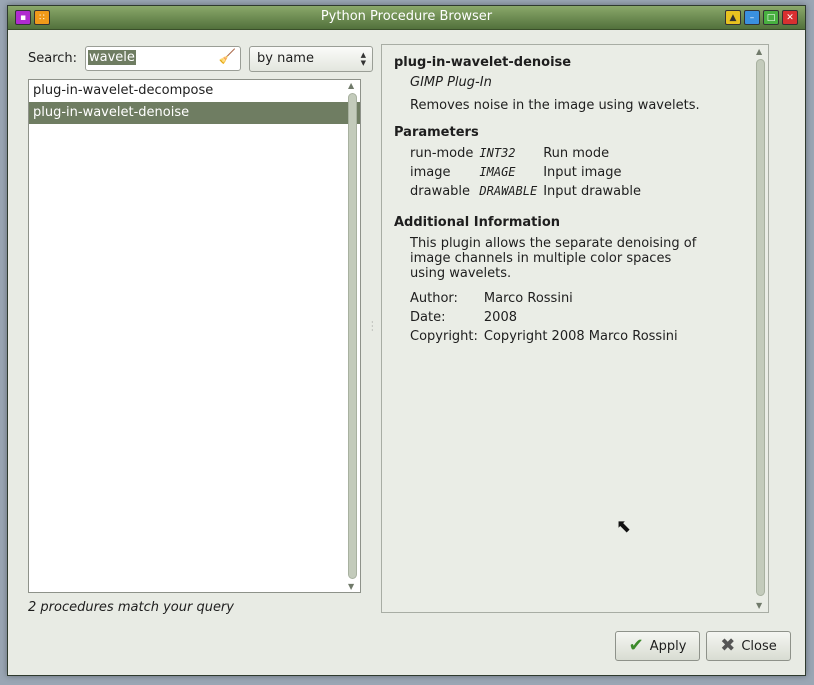  What do you see at coordinates (451, 82) in the screenshot?
I see `procedure-type: GIMP Plug-In` at bounding box center [451, 82].